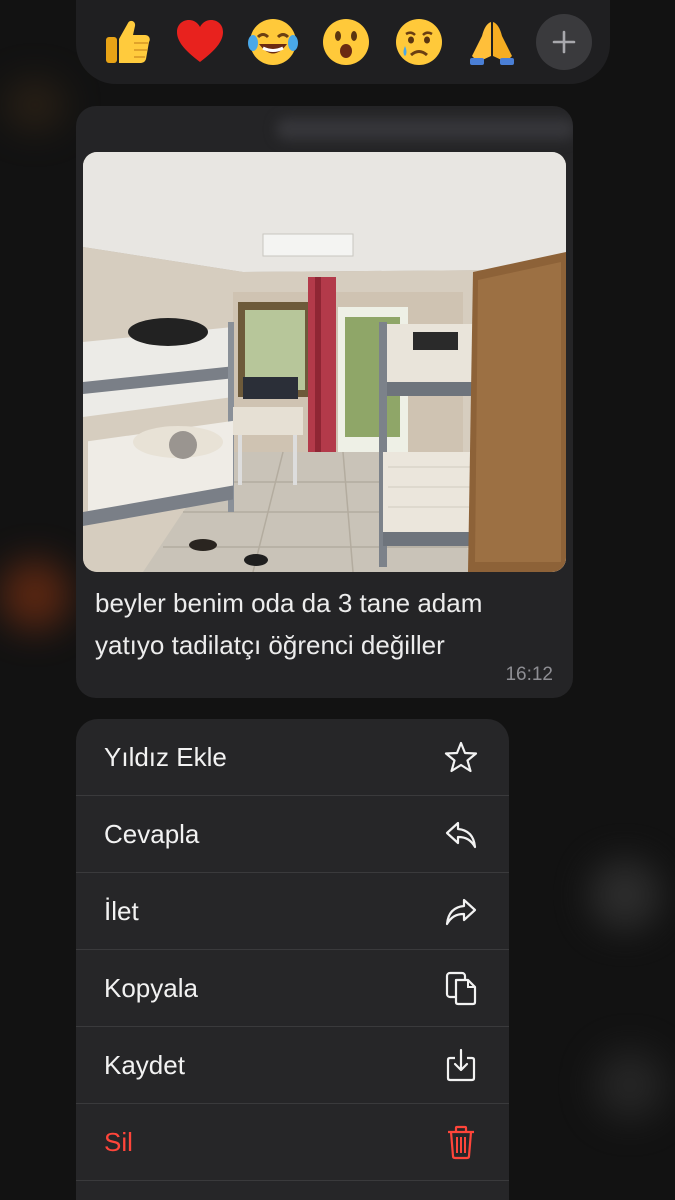  What do you see at coordinates (118, 1141) in the screenshot?
I see `menu-item-label: Sil` at bounding box center [118, 1141].